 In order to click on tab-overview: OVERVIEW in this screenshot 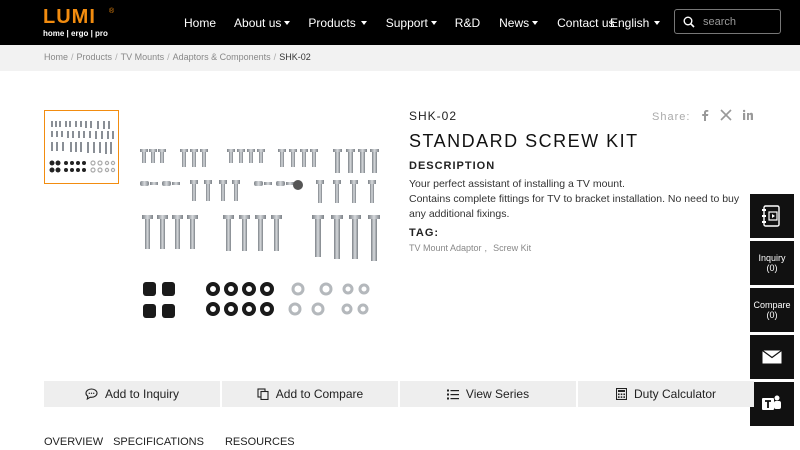, I will do `click(73, 442)`.